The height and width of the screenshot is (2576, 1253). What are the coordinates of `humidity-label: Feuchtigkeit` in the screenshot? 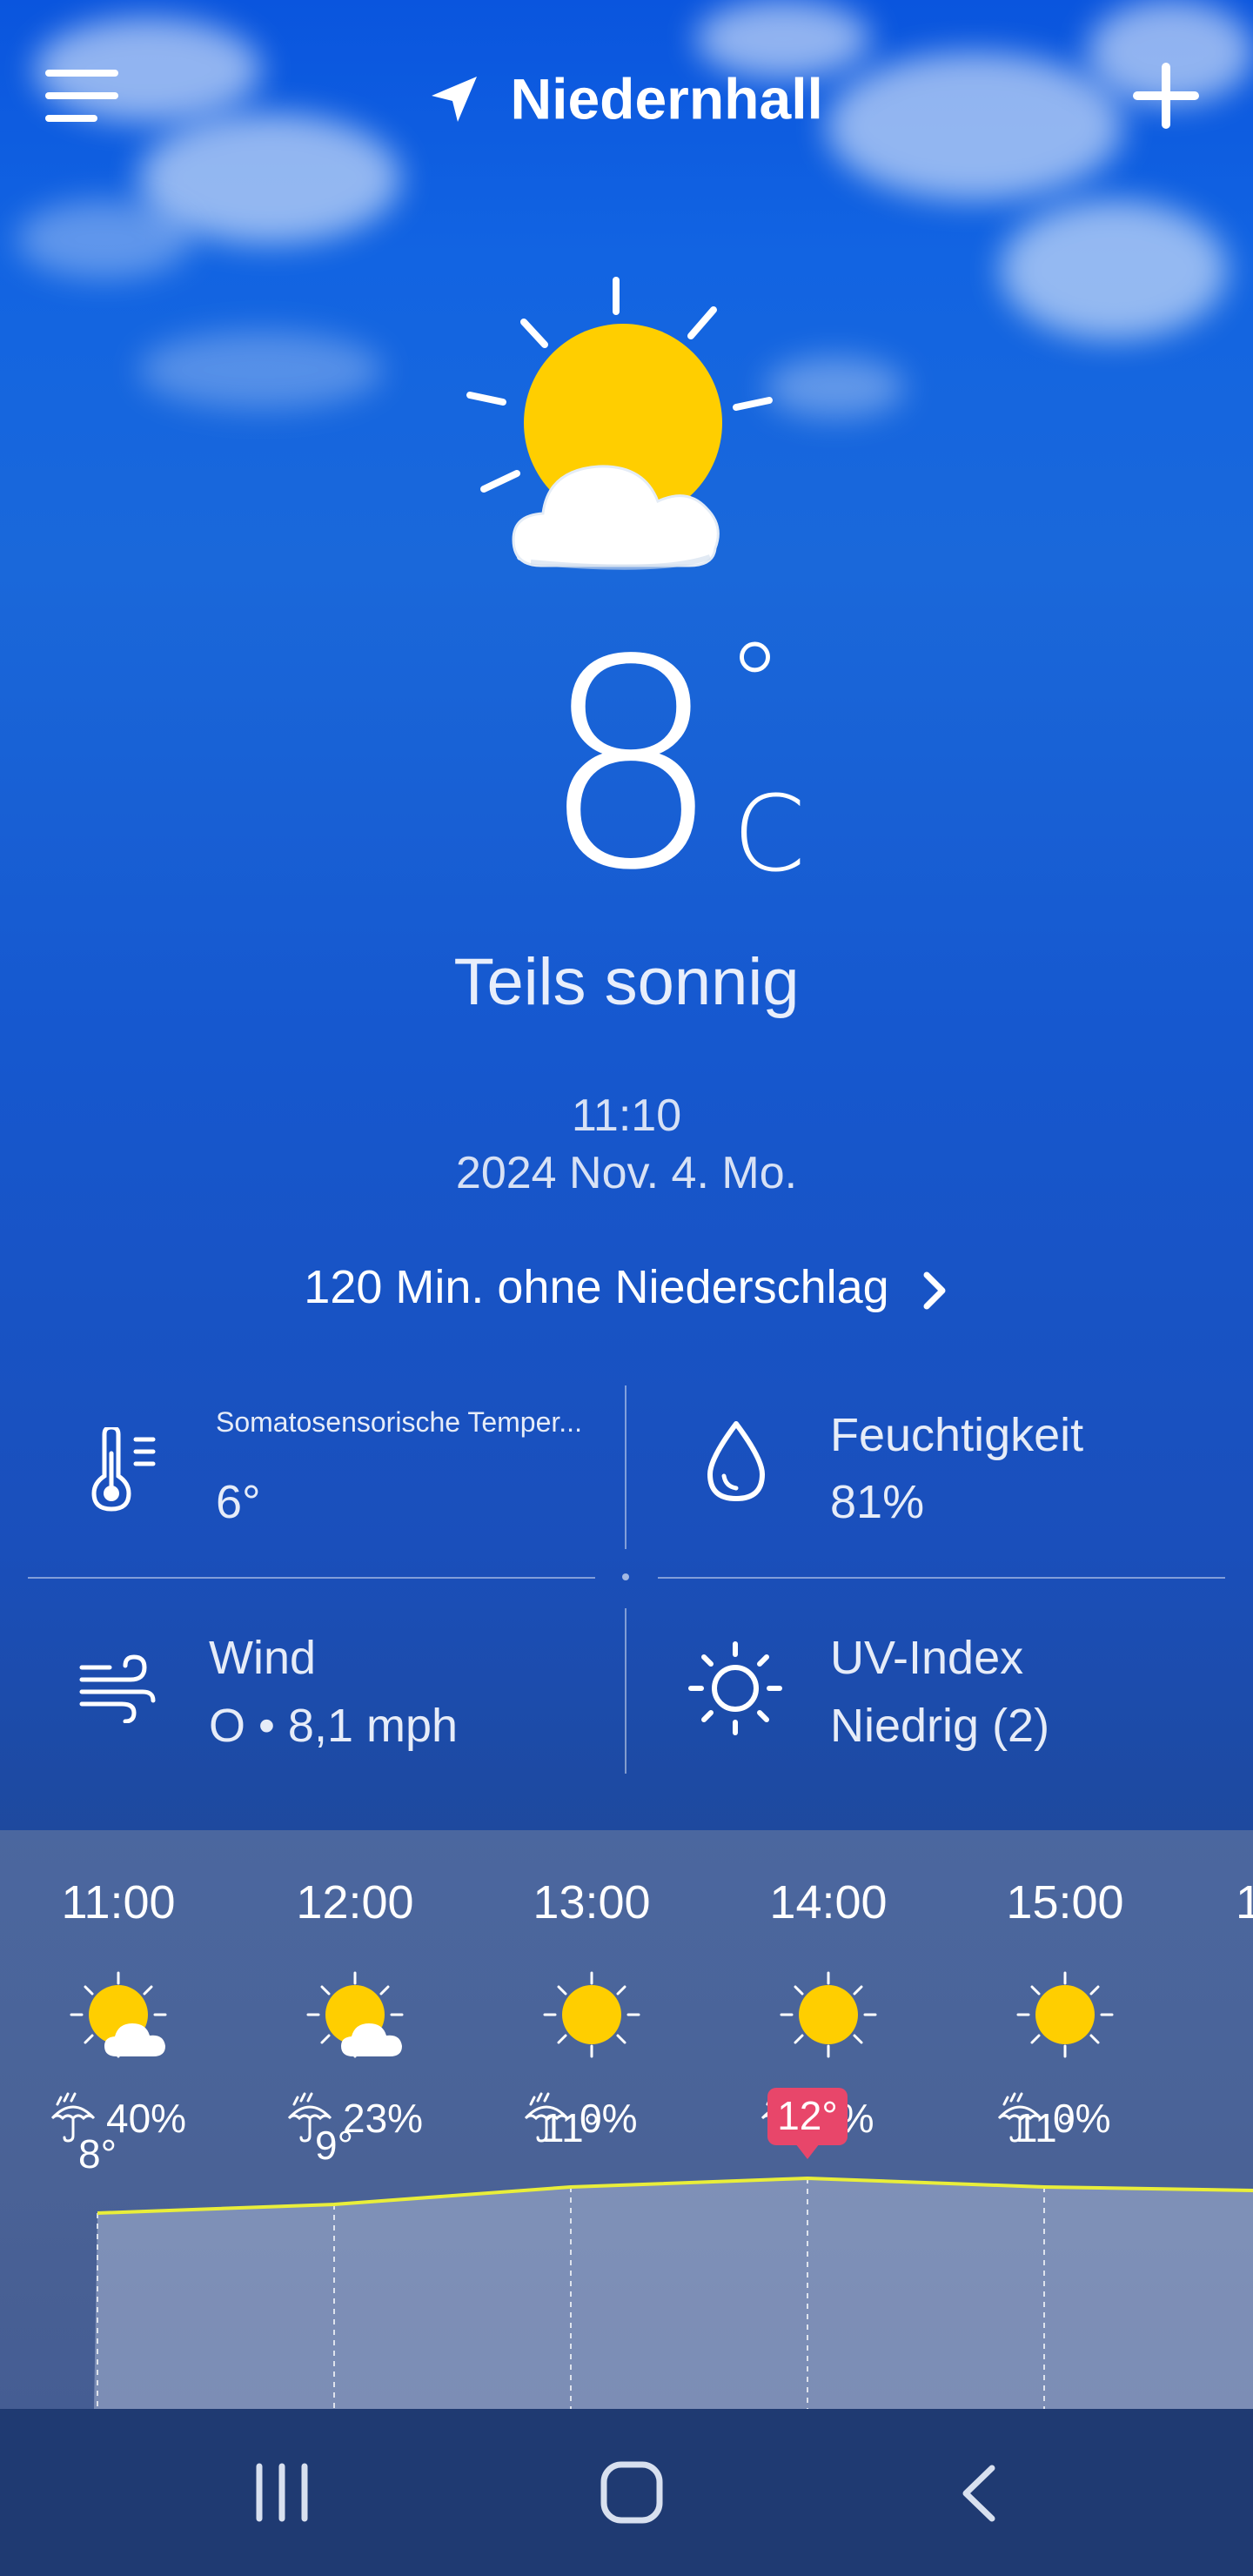 It's located at (957, 1435).